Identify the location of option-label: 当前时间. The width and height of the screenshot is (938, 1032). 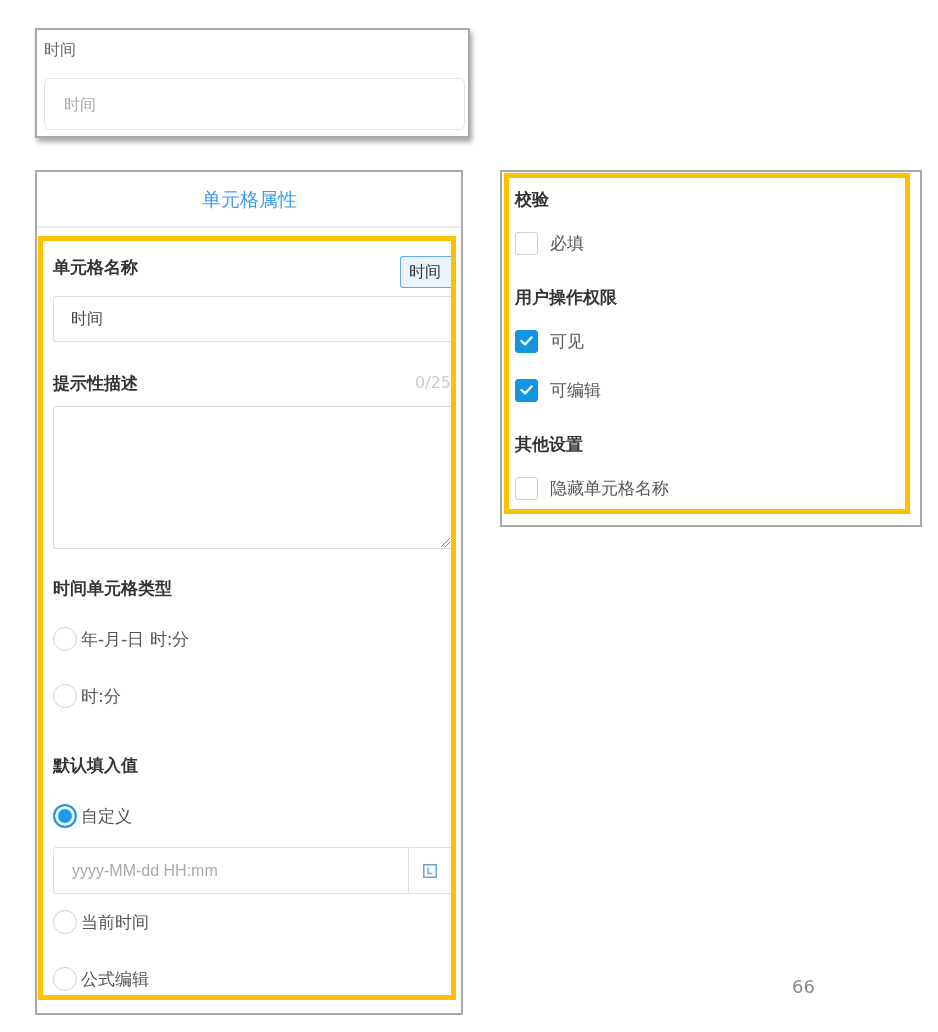
(115, 922).